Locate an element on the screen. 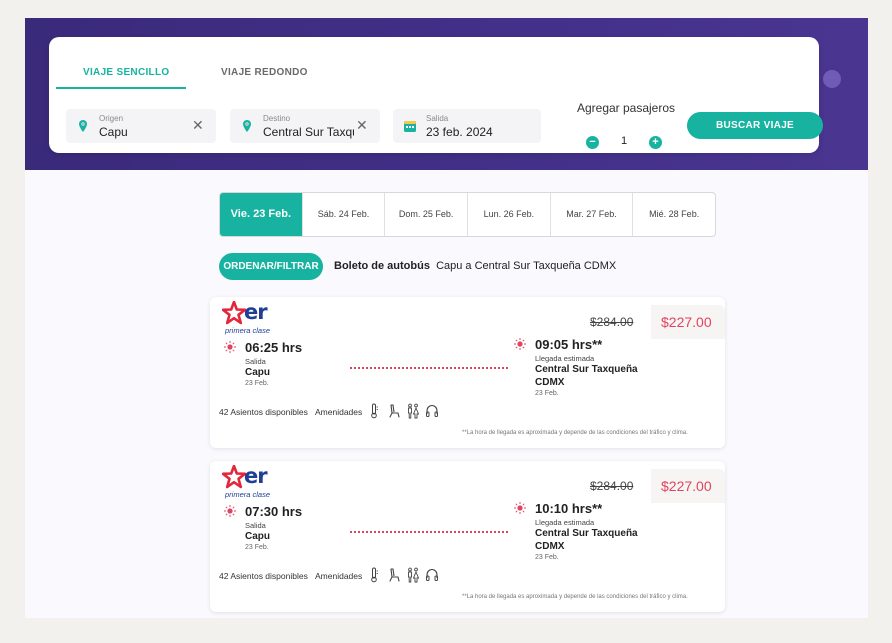 This screenshot has height=643, width=892. destination-input: Central Sur Taxqueña CDMX is located at coordinates (308, 132).